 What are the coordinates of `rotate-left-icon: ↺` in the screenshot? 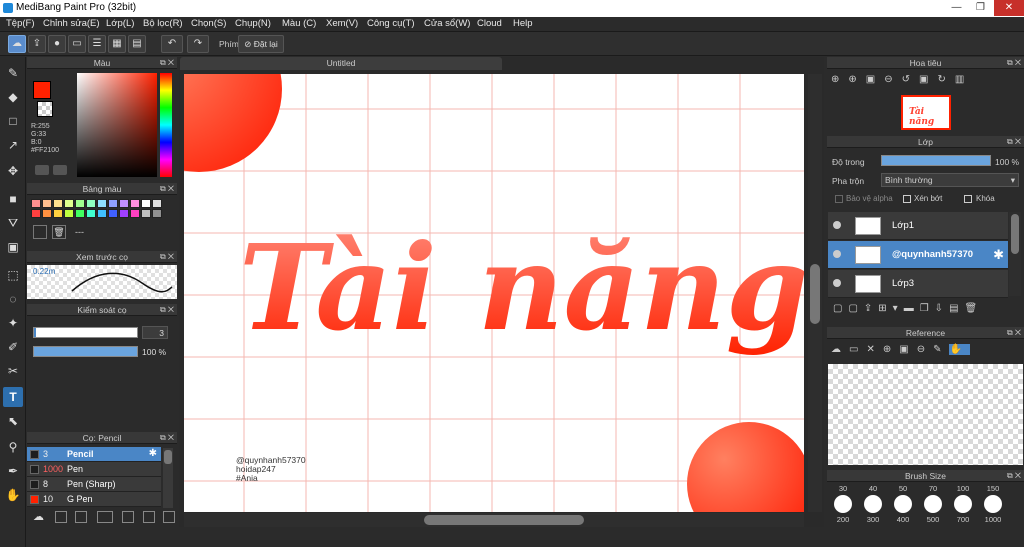 It's located at (910, 79).